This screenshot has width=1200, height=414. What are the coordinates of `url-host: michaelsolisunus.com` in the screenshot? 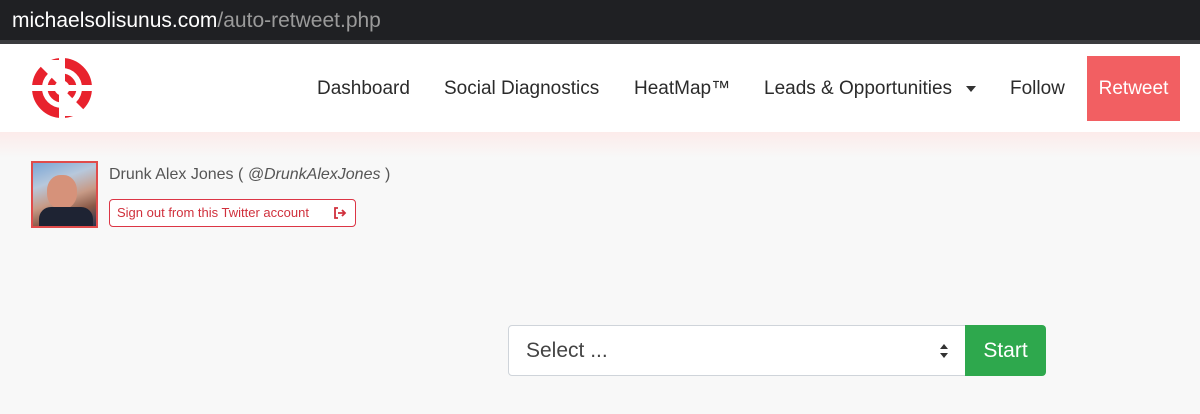 It's located at (115, 20).